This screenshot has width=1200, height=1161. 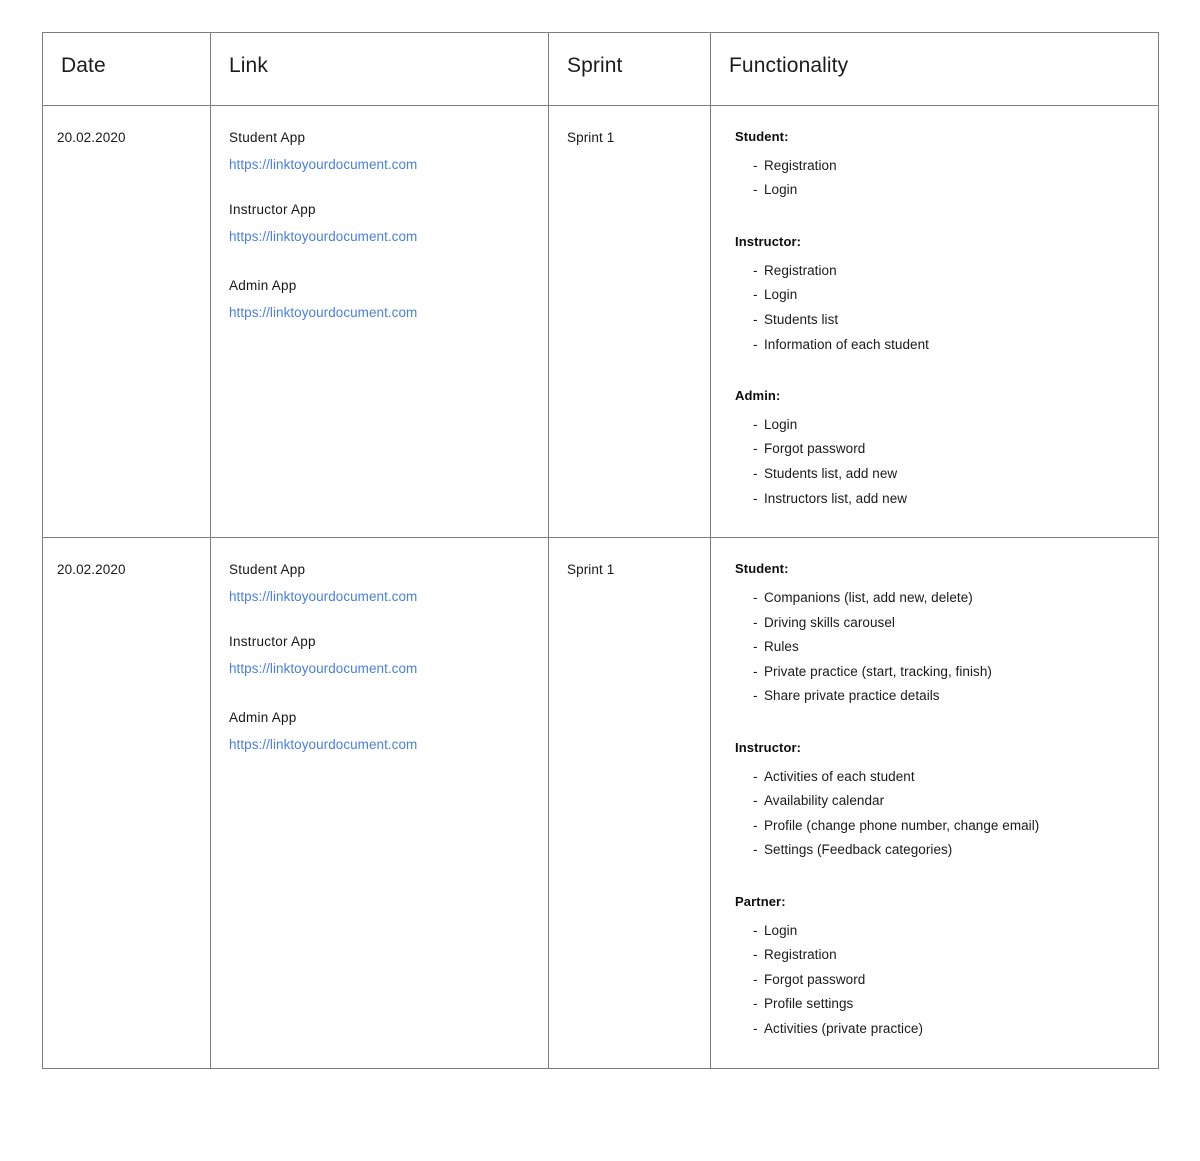 I want to click on list-item-label: Profile settings, so click(x=809, y=1004).